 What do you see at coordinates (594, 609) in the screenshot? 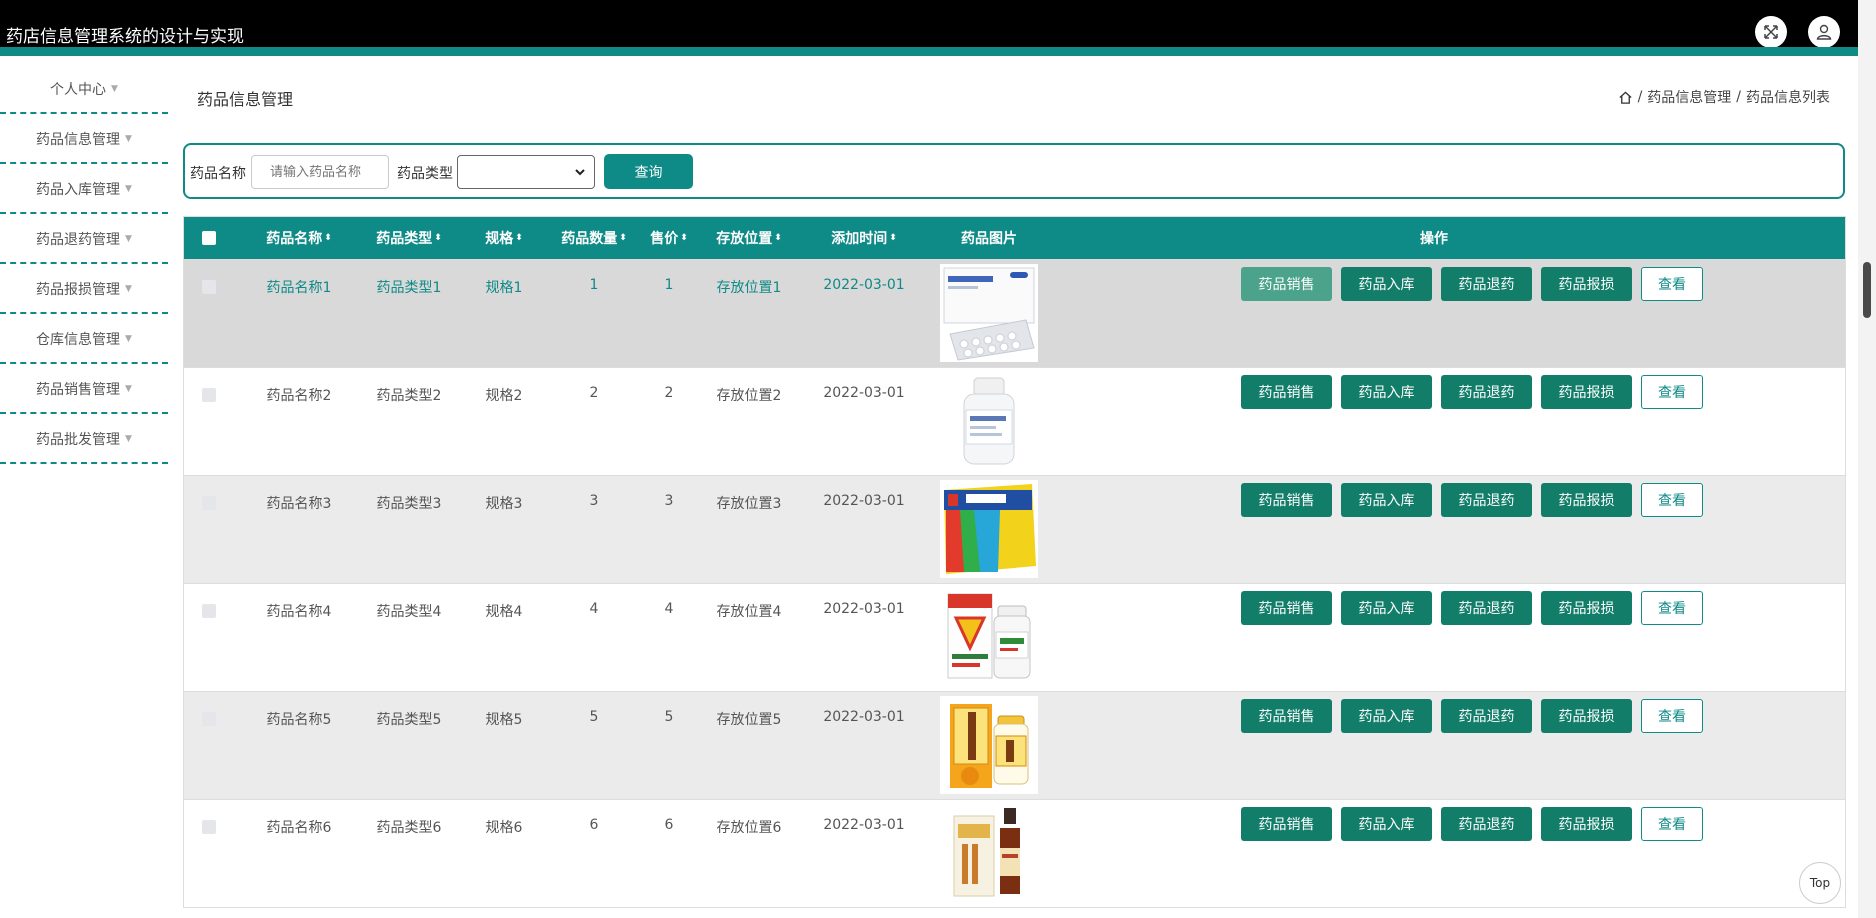
I see `cell-qty: 4` at bounding box center [594, 609].